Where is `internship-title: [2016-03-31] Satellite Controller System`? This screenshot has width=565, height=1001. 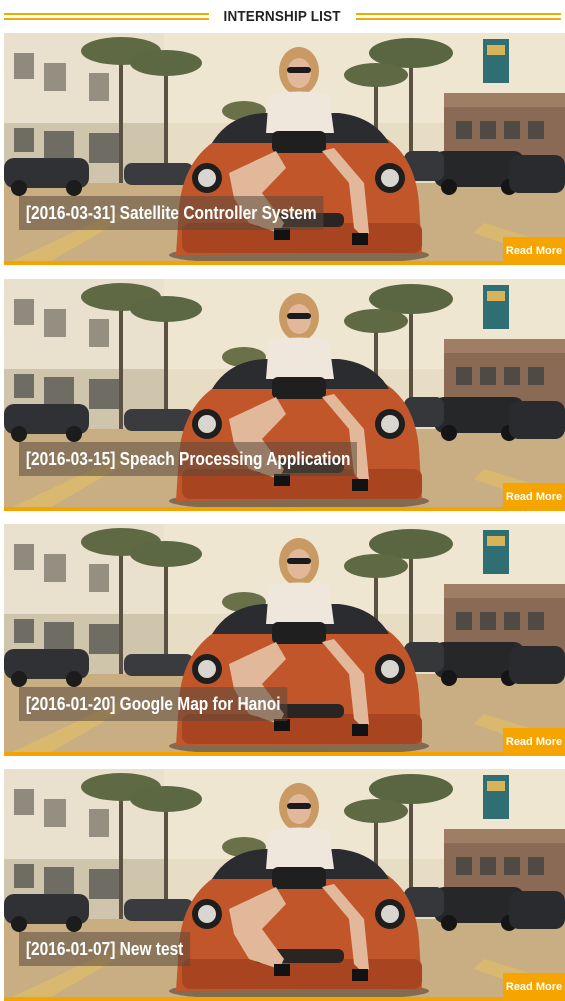
internship-title: [2016-03-31] Satellite Controller System is located at coordinates (171, 213).